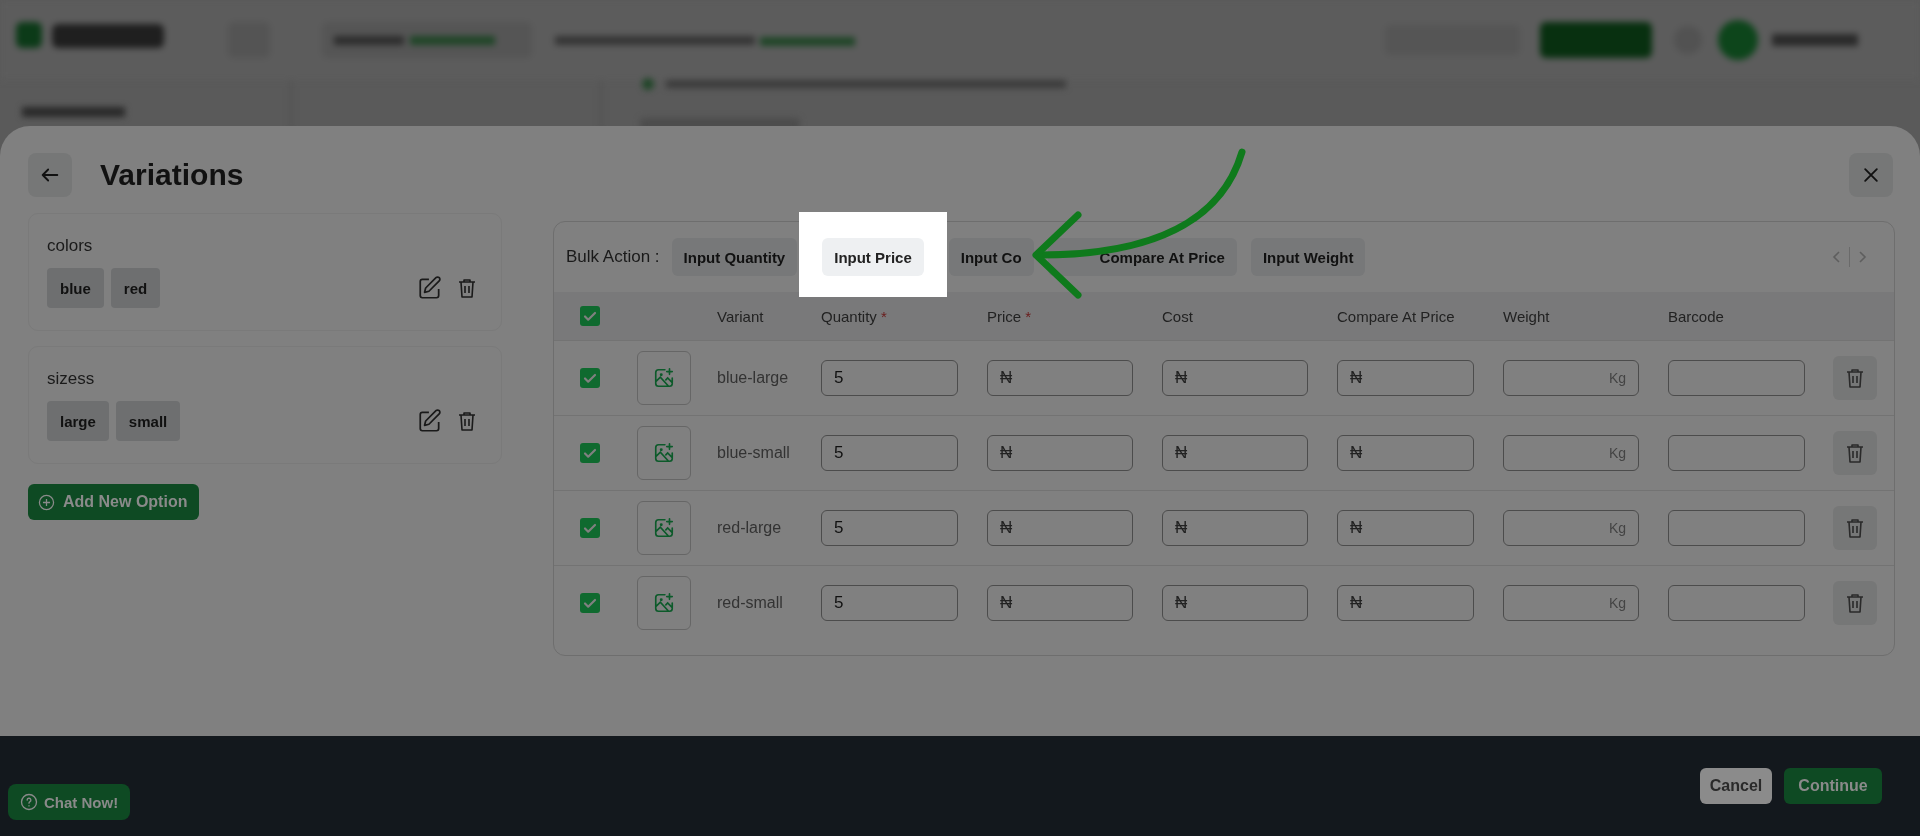 The width and height of the screenshot is (1920, 836). Describe the element at coordinates (613, 257) in the screenshot. I see `bulk-action-label: Bulk Action :` at that location.